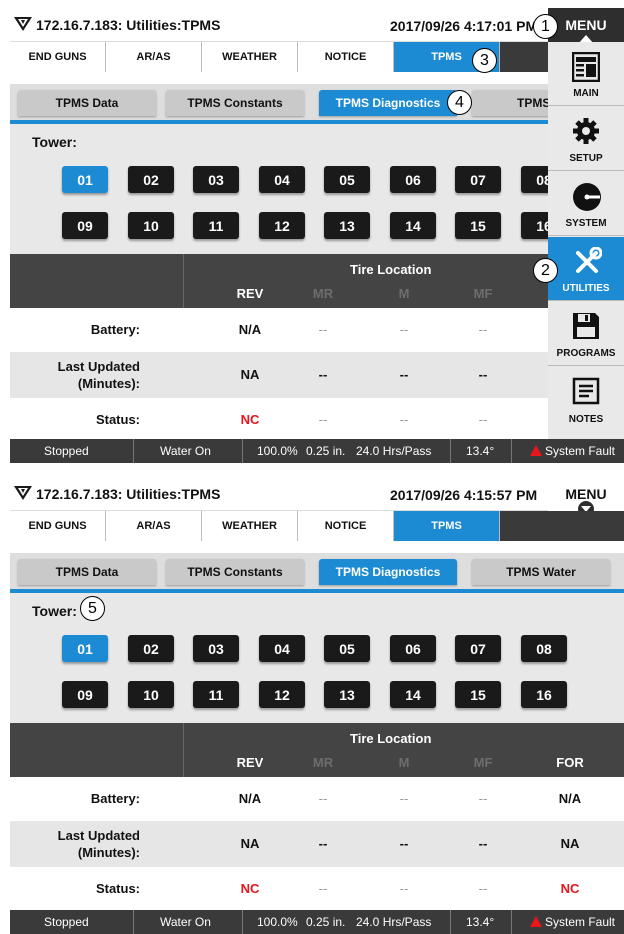  What do you see at coordinates (586, 288) in the screenshot?
I see `menu-item-label: UTILITIES` at bounding box center [586, 288].